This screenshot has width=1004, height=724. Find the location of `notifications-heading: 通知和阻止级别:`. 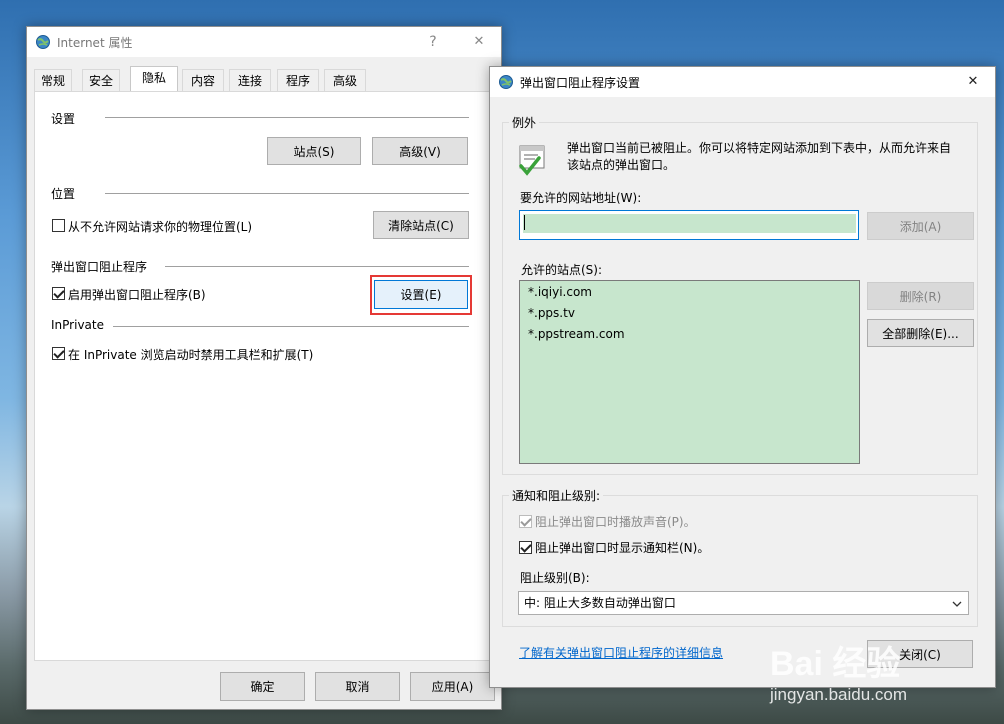

notifications-heading: 通知和阻止级别: is located at coordinates (556, 495).